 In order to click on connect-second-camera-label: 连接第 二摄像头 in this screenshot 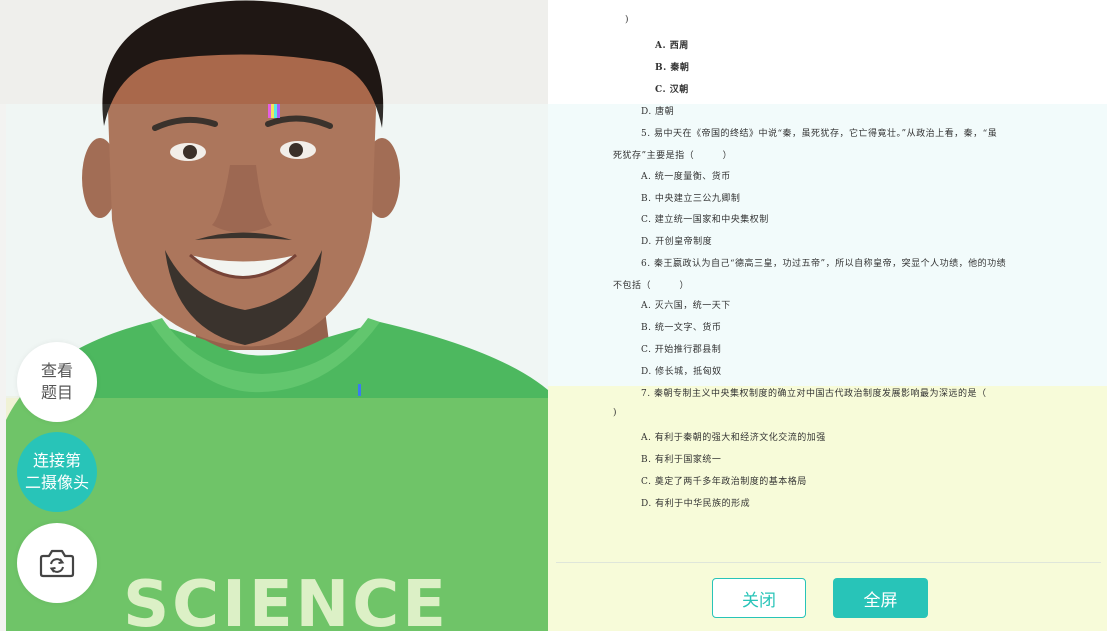, I will do `click(56, 471)`.